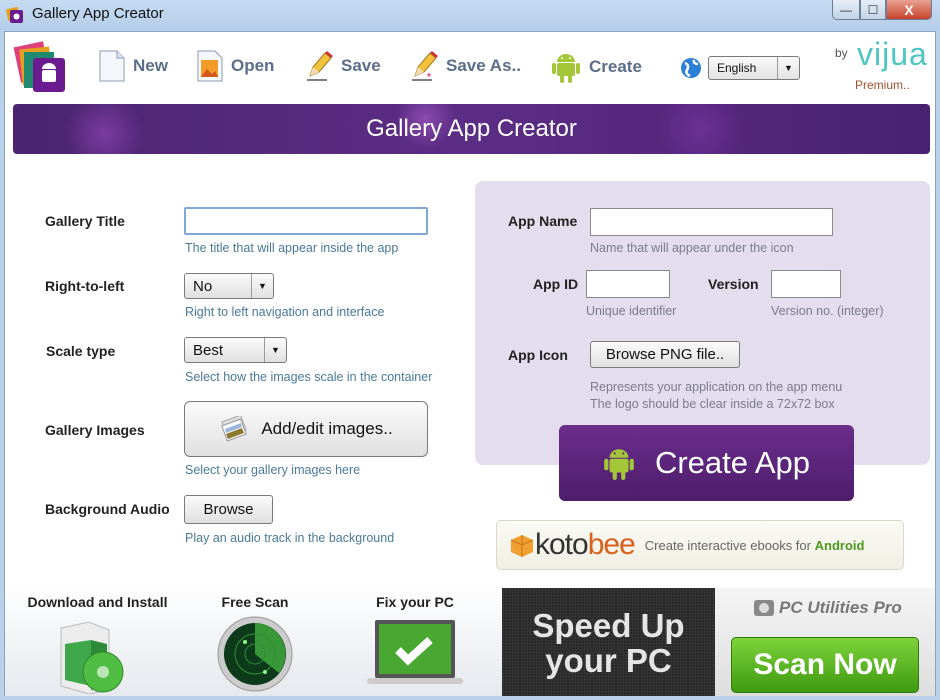 Image resolution: width=940 pixels, height=700 pixels. I want to click on banner-title: Gallery App Creator, so click(471, 128).